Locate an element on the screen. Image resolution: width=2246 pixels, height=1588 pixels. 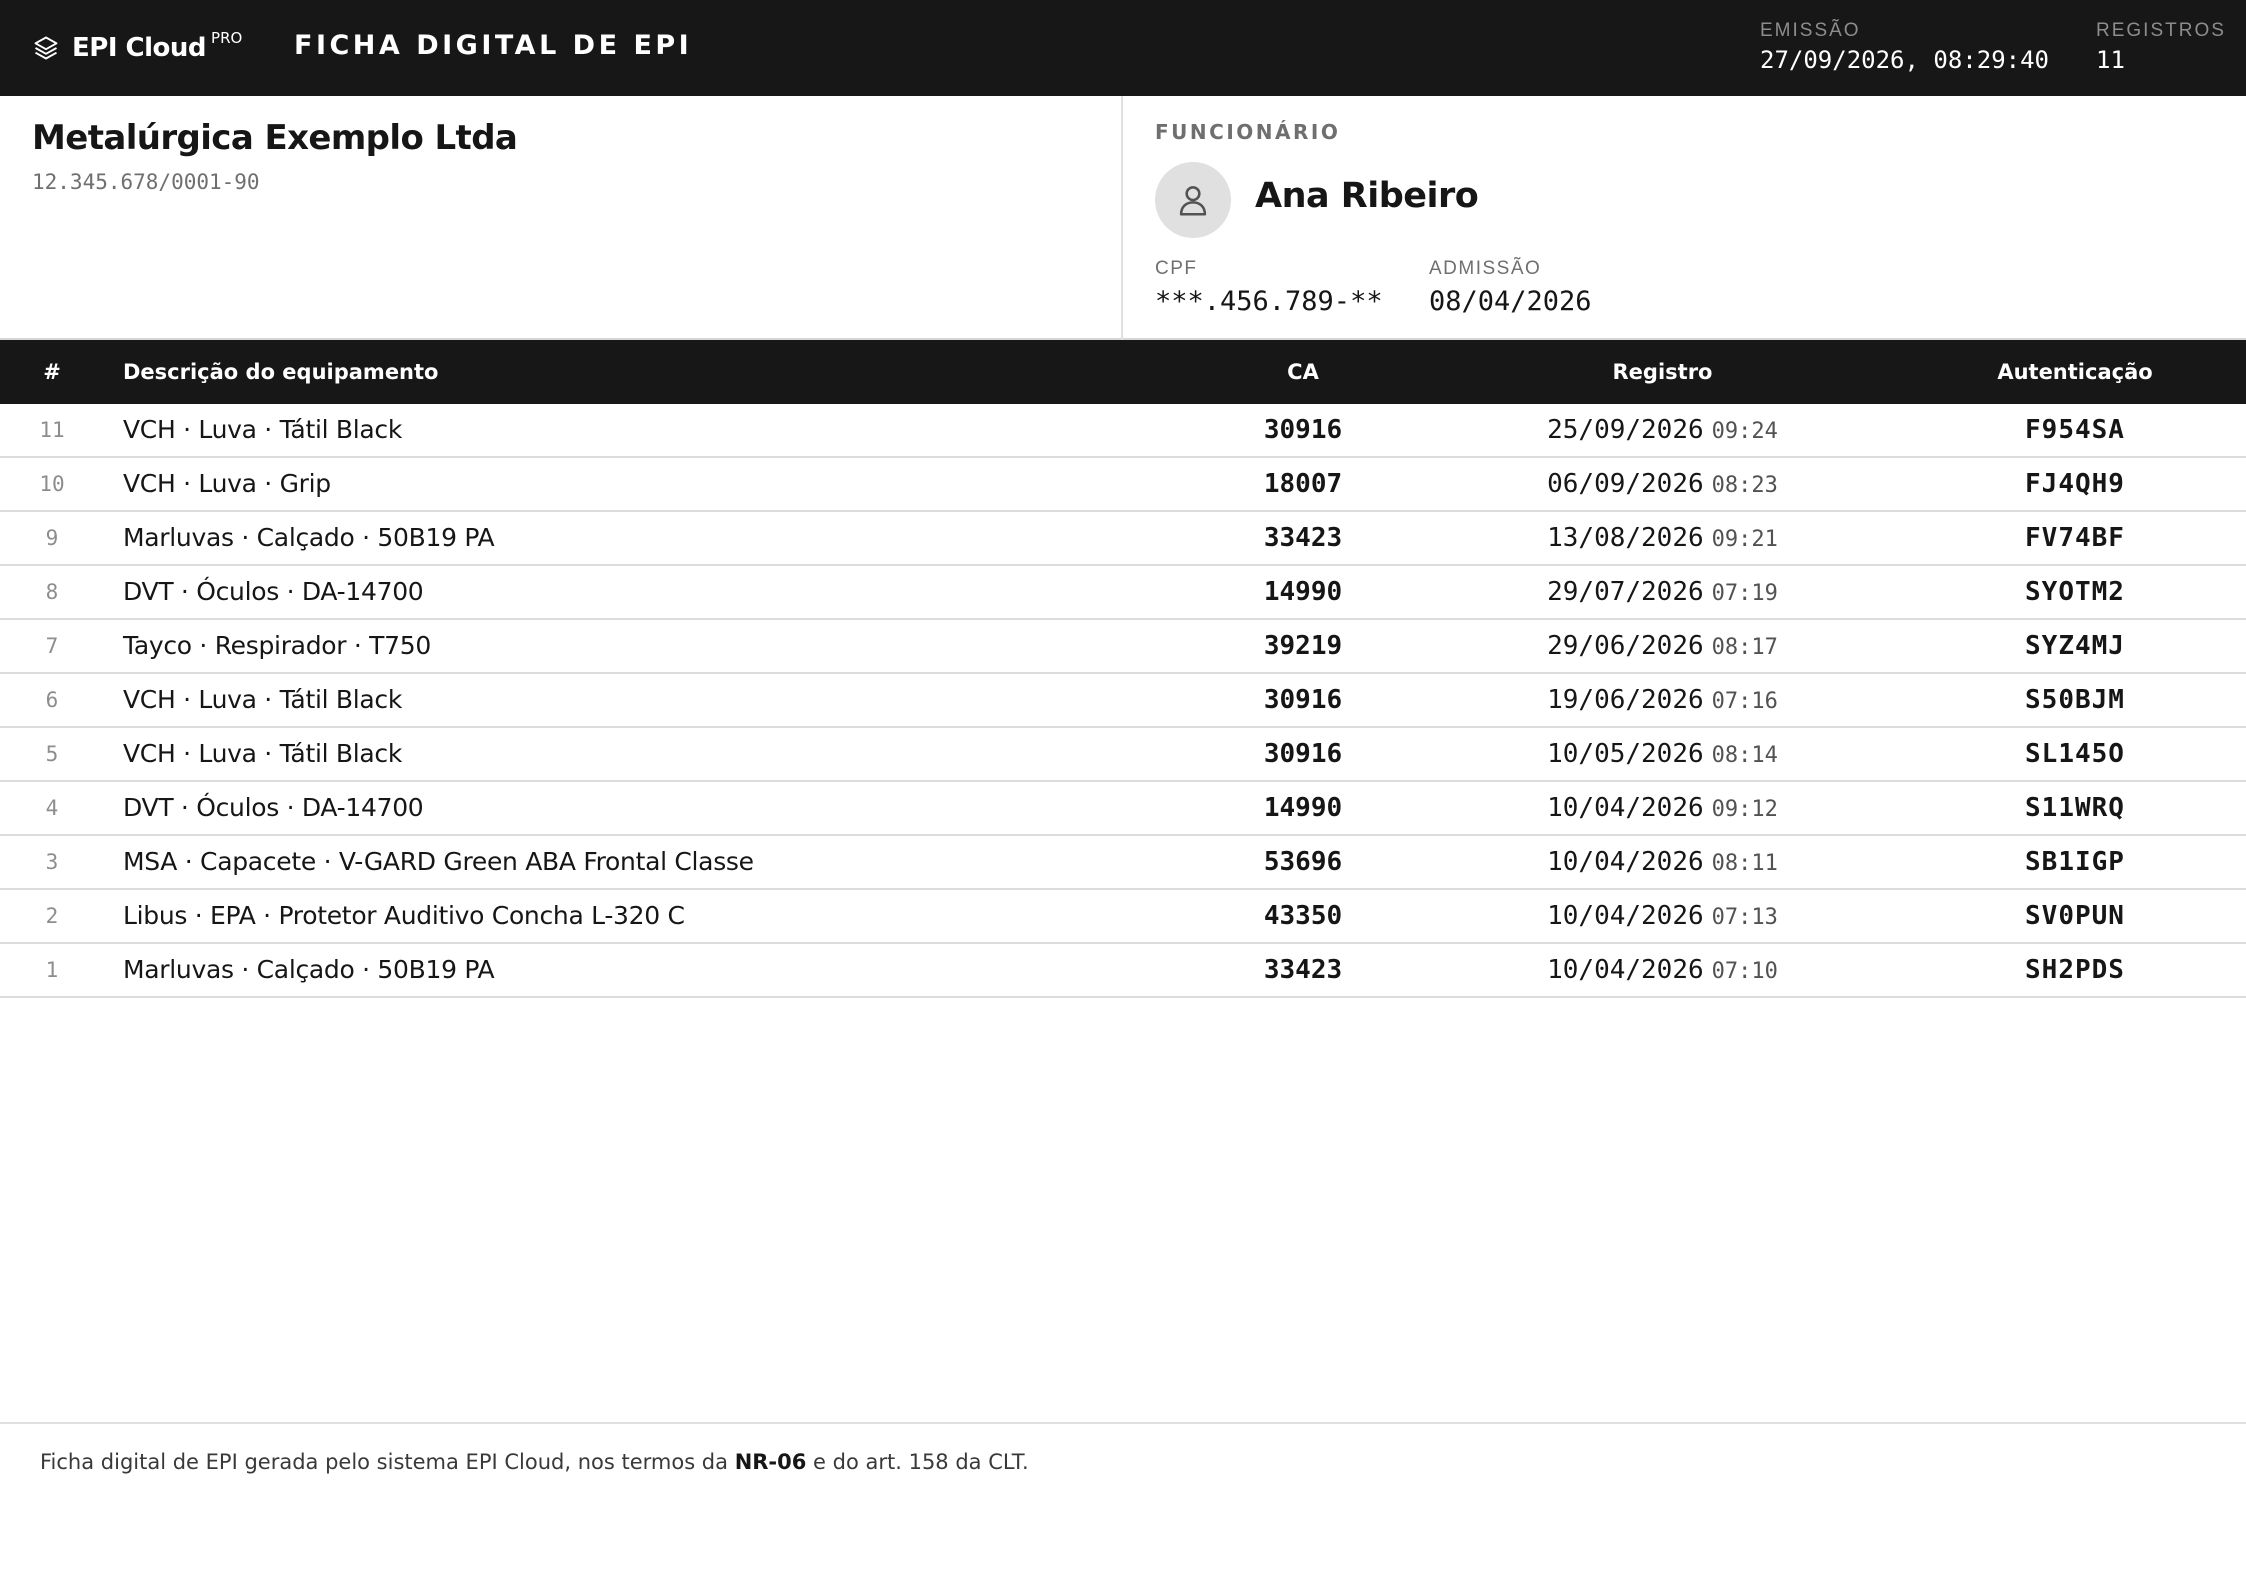
registro-datetime: 06/09/2026 08:23 is located at coordinates (1662, 484).